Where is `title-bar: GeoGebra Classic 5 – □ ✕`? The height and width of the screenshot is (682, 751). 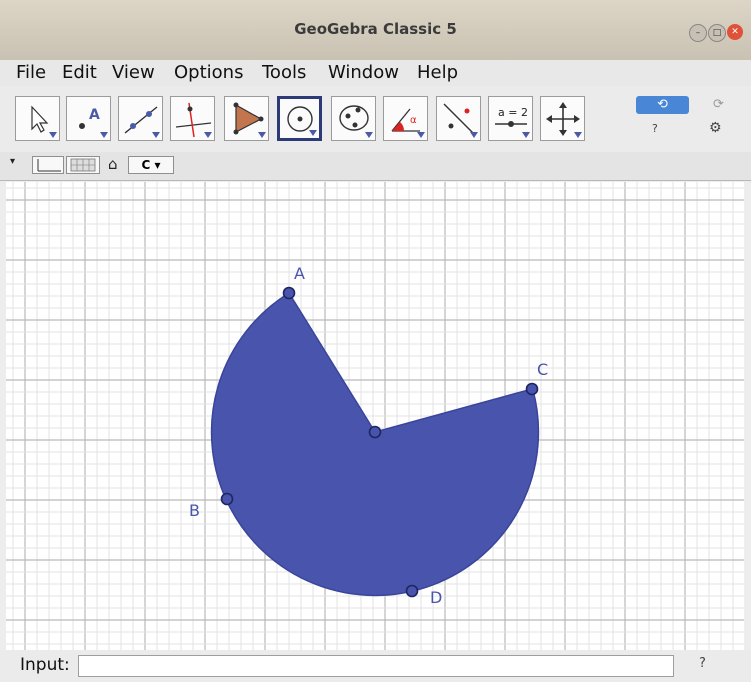
title-bar: GeoGebra Classic 5 – □ ✕ is located at coordinates (375, 30).